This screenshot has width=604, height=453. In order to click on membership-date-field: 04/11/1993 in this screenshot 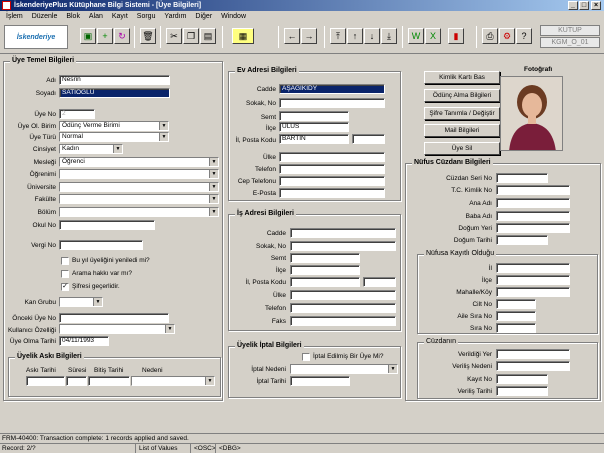, I will do `click(84, 341)`.